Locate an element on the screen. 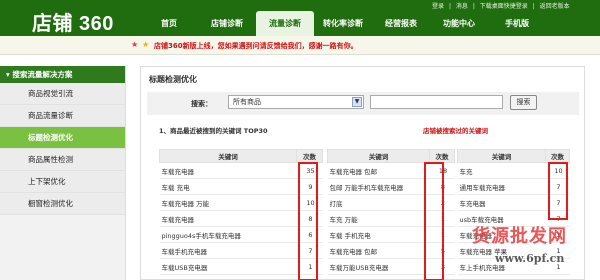 Image resolution: width=600 pixels, height=280 pixels. search-label: 搜索： is located at coordinates (201, 104).